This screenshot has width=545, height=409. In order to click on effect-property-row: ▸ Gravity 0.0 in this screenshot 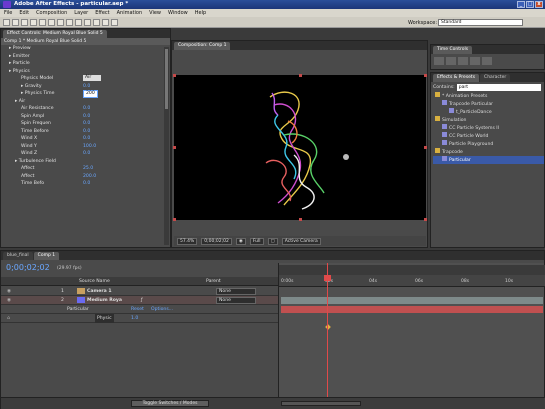, I will do `click(87, 87)`.